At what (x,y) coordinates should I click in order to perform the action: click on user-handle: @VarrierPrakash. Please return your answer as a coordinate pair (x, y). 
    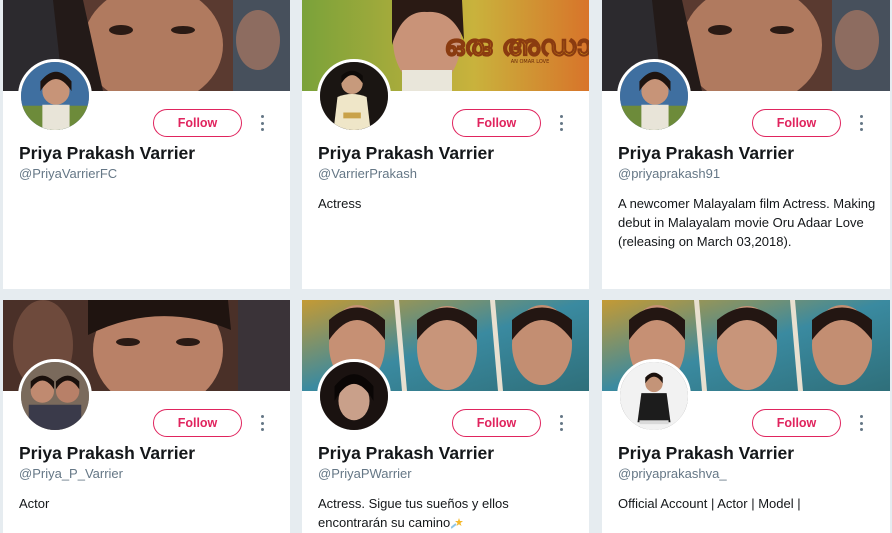
    Looking at the image, I should click on (367, 173).